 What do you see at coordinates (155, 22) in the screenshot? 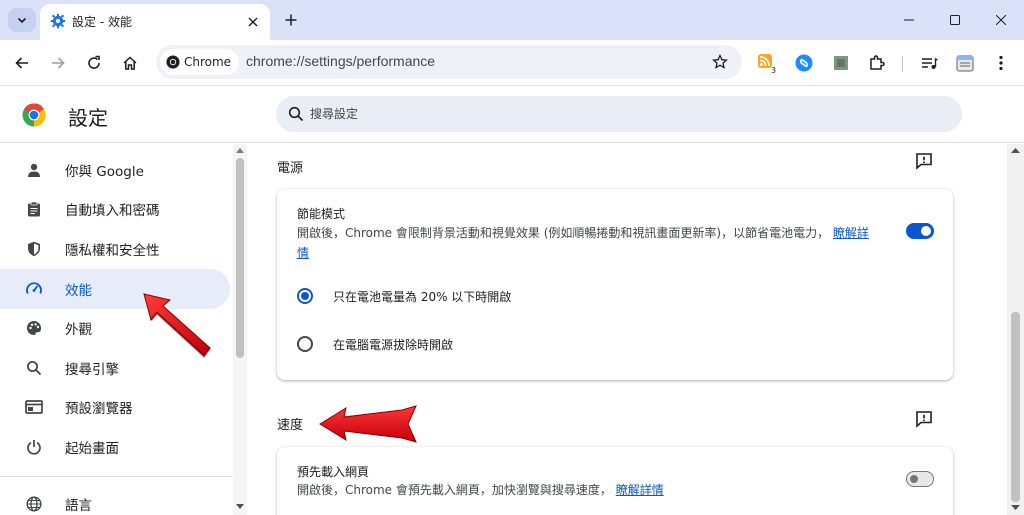
I see `active-tab: 設定 - 效能` at bounding box center [155, 22].